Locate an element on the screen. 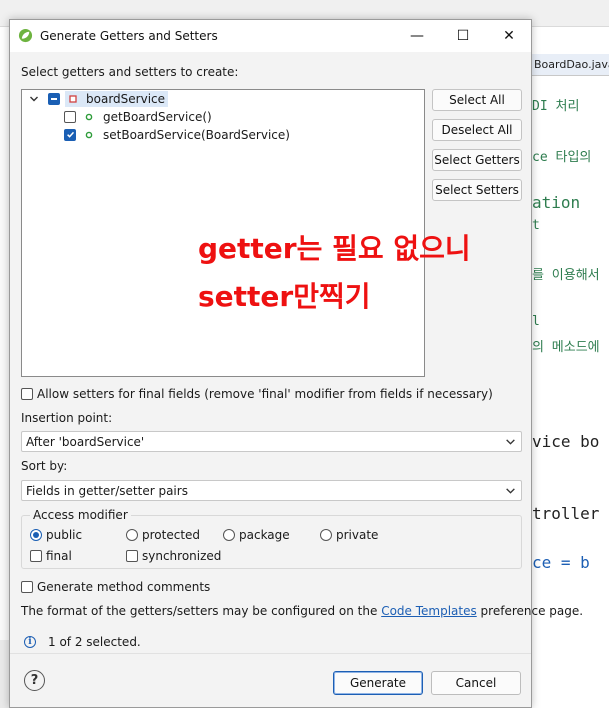 Image resolution: width=609 pixels, height=708 pixels. maximize-button: ☐ is located at coordinates (463, 36).